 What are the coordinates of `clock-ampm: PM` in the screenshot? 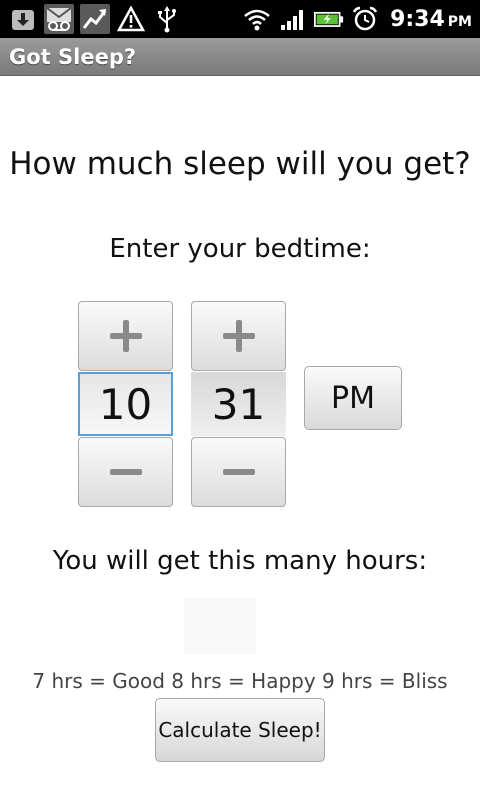 It's located at (459, 21).